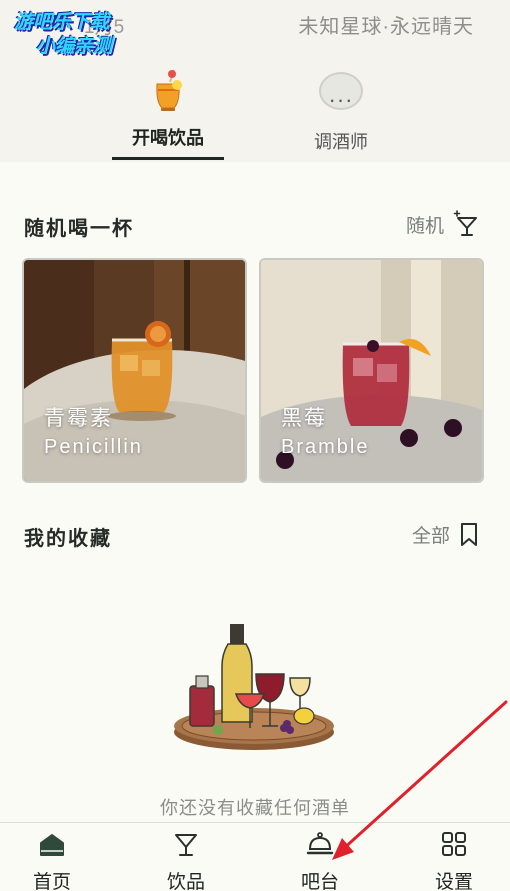 This screenshot has width=510, height=891. Describe the element at coordinates (63, 34) in the screenshot. I see `watermark-logo: 游吧乐下载 小编亲测` at that location.